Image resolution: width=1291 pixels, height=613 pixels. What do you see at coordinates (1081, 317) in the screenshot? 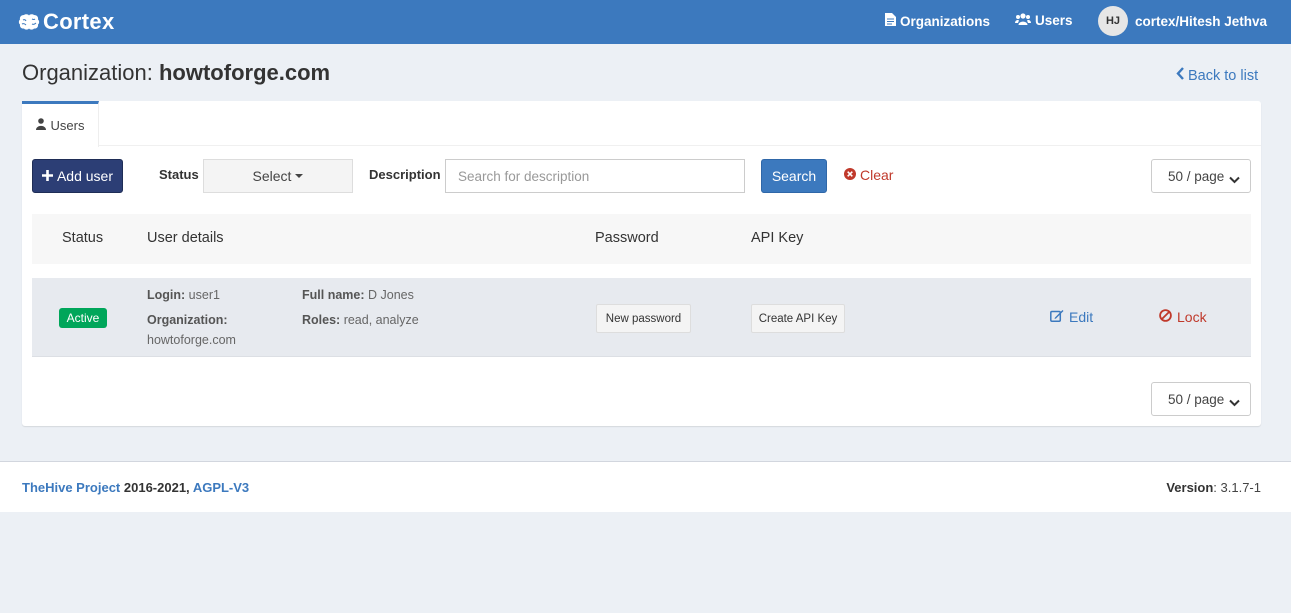
I see `edit-label: Edit` at bounding box center [1081, 317].